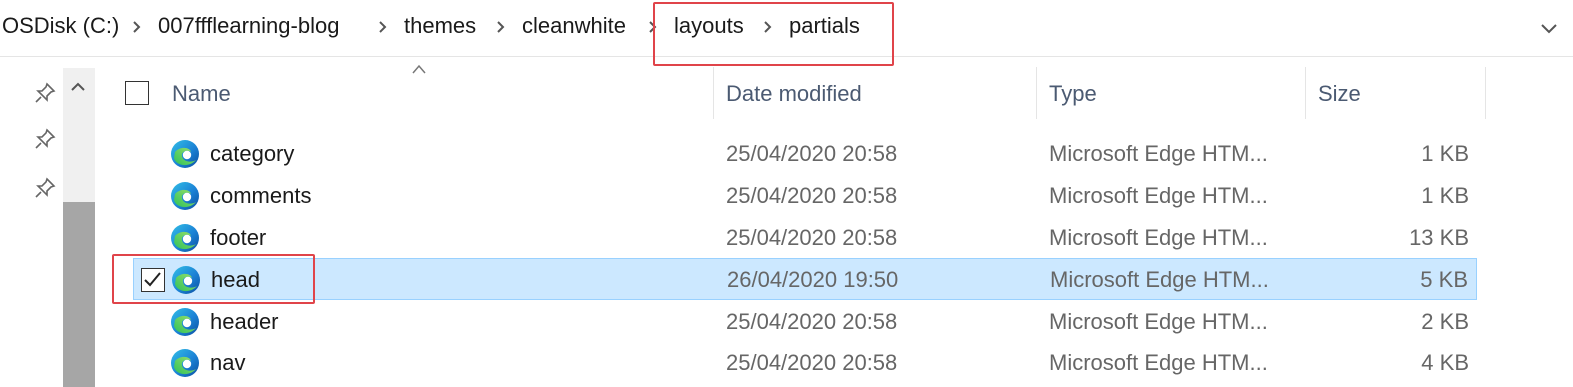 The height and width of the screenshot is (387, 1573). Describe the element at coordinates (238, 237) in the screenshot. I see `file-name: footer` at that location.